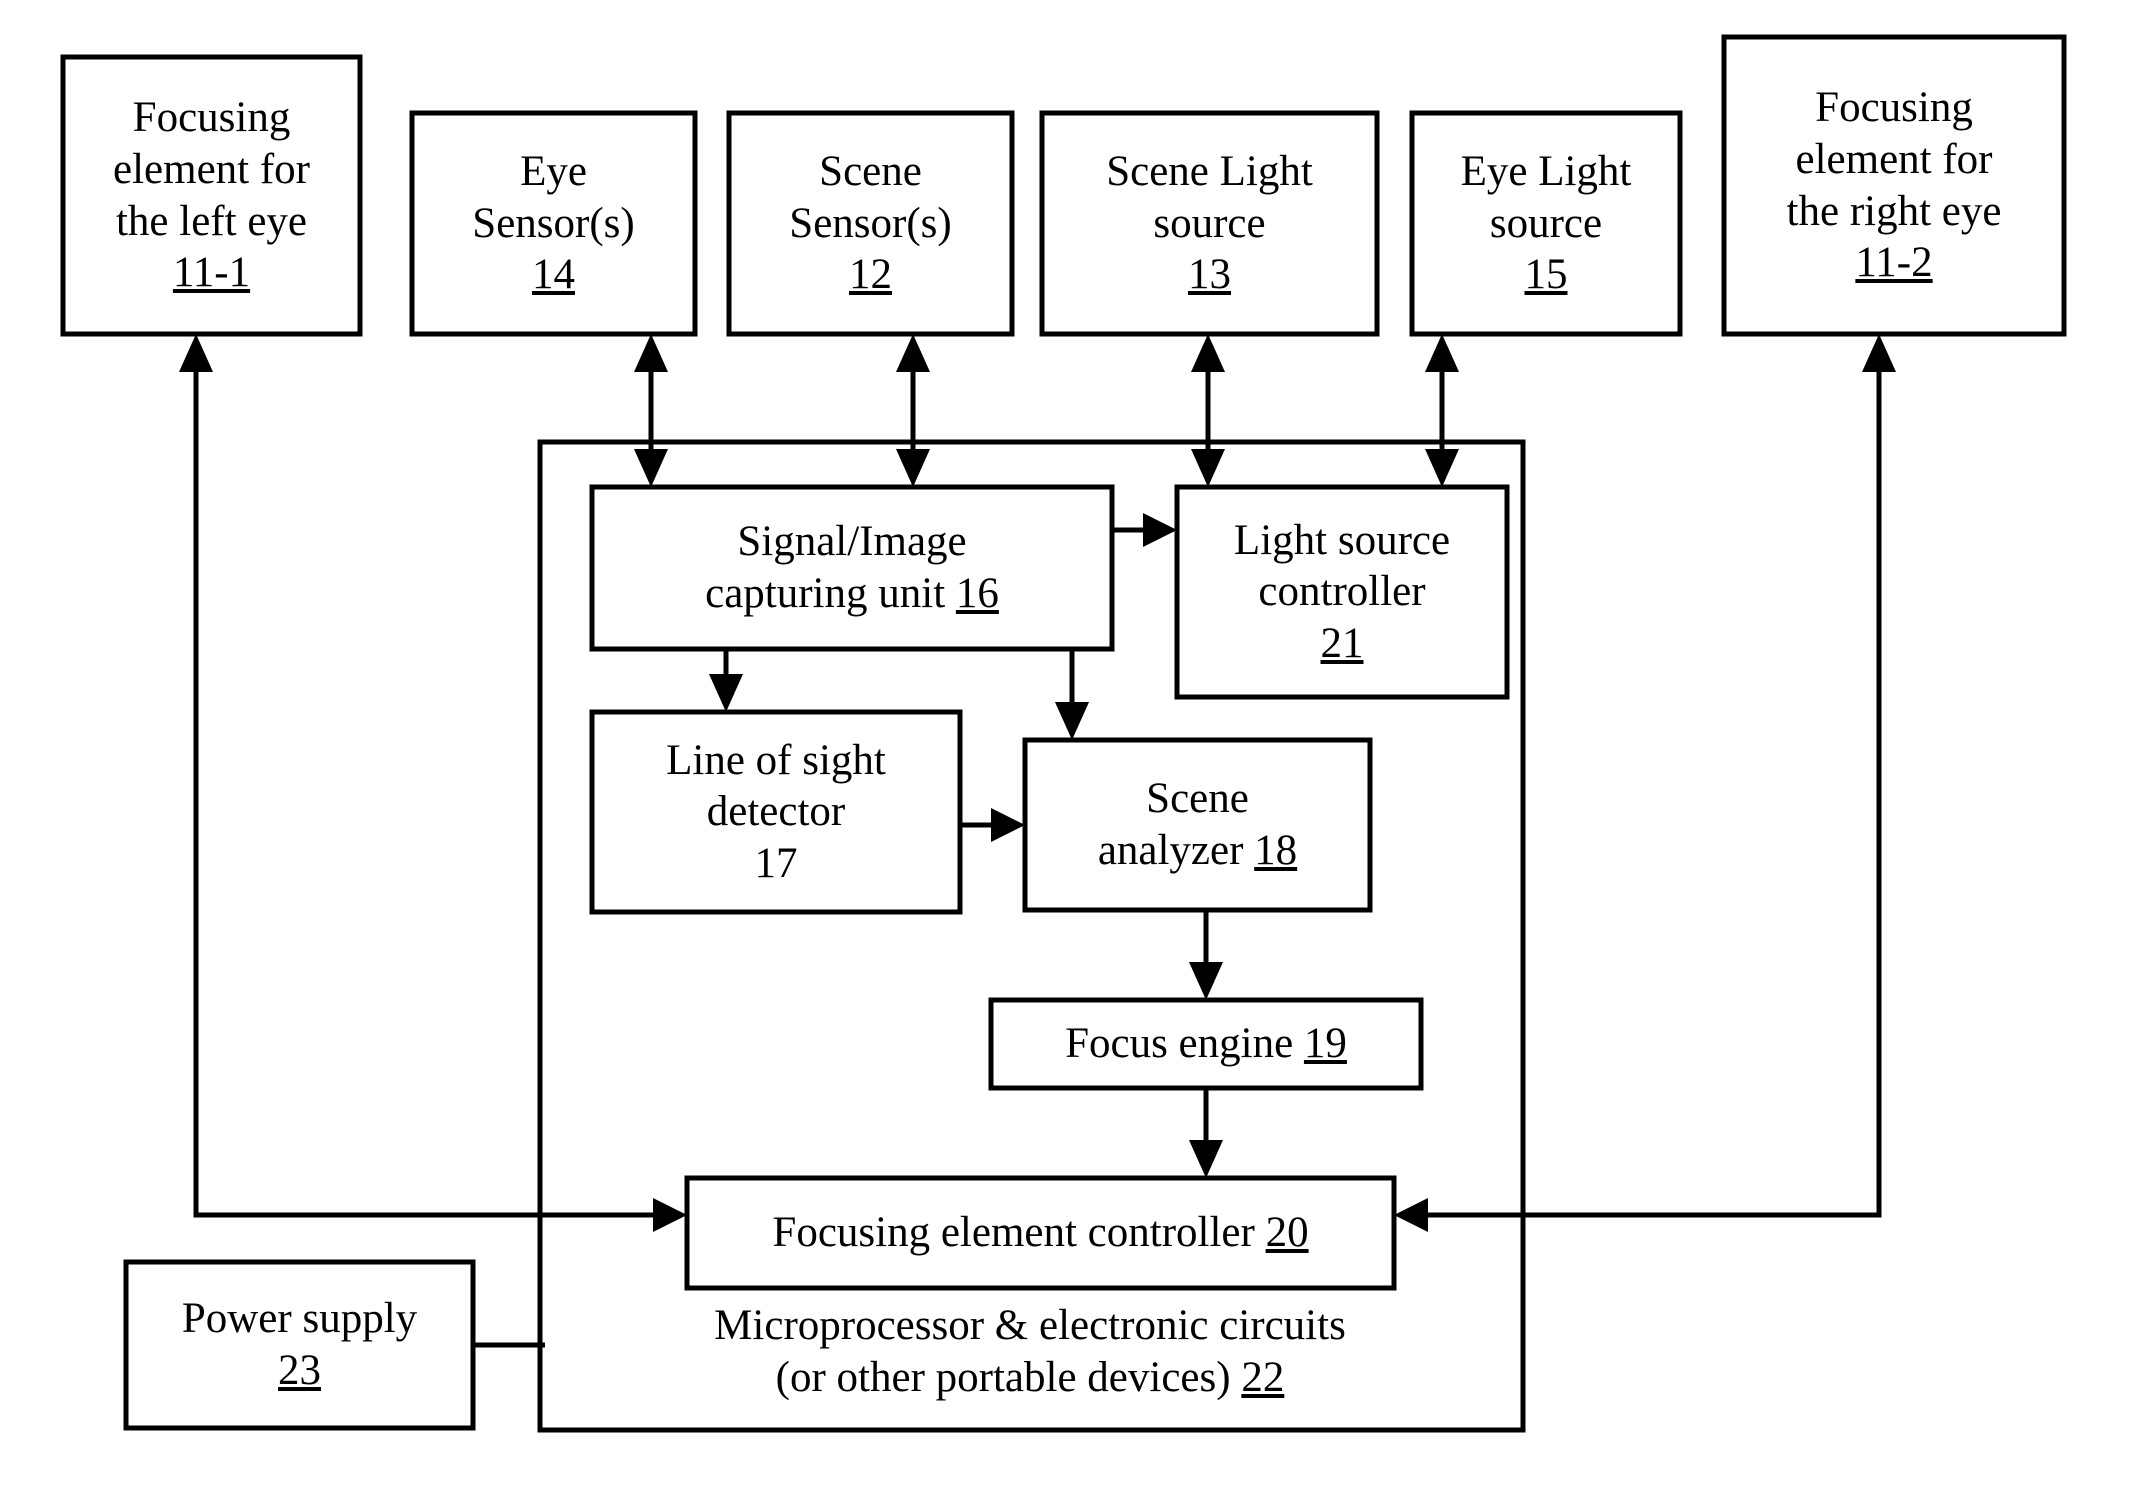  I want to click on light-source-controller-box, so click(1342, 592).